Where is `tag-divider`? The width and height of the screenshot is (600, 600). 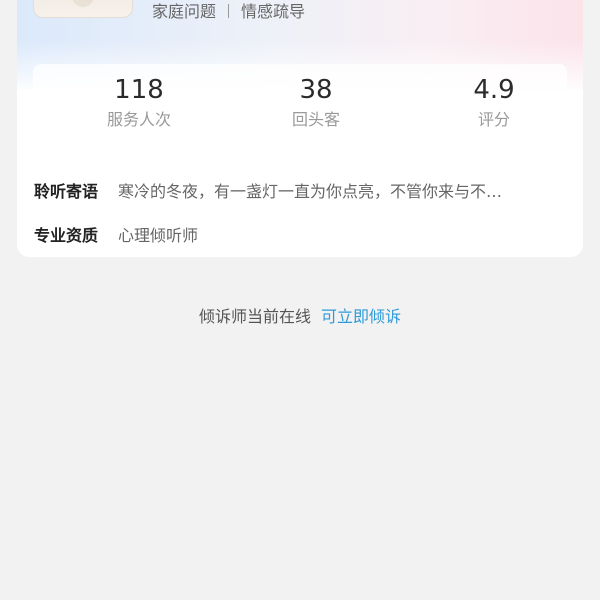
tag-divider is located at coordinates (229, 11).